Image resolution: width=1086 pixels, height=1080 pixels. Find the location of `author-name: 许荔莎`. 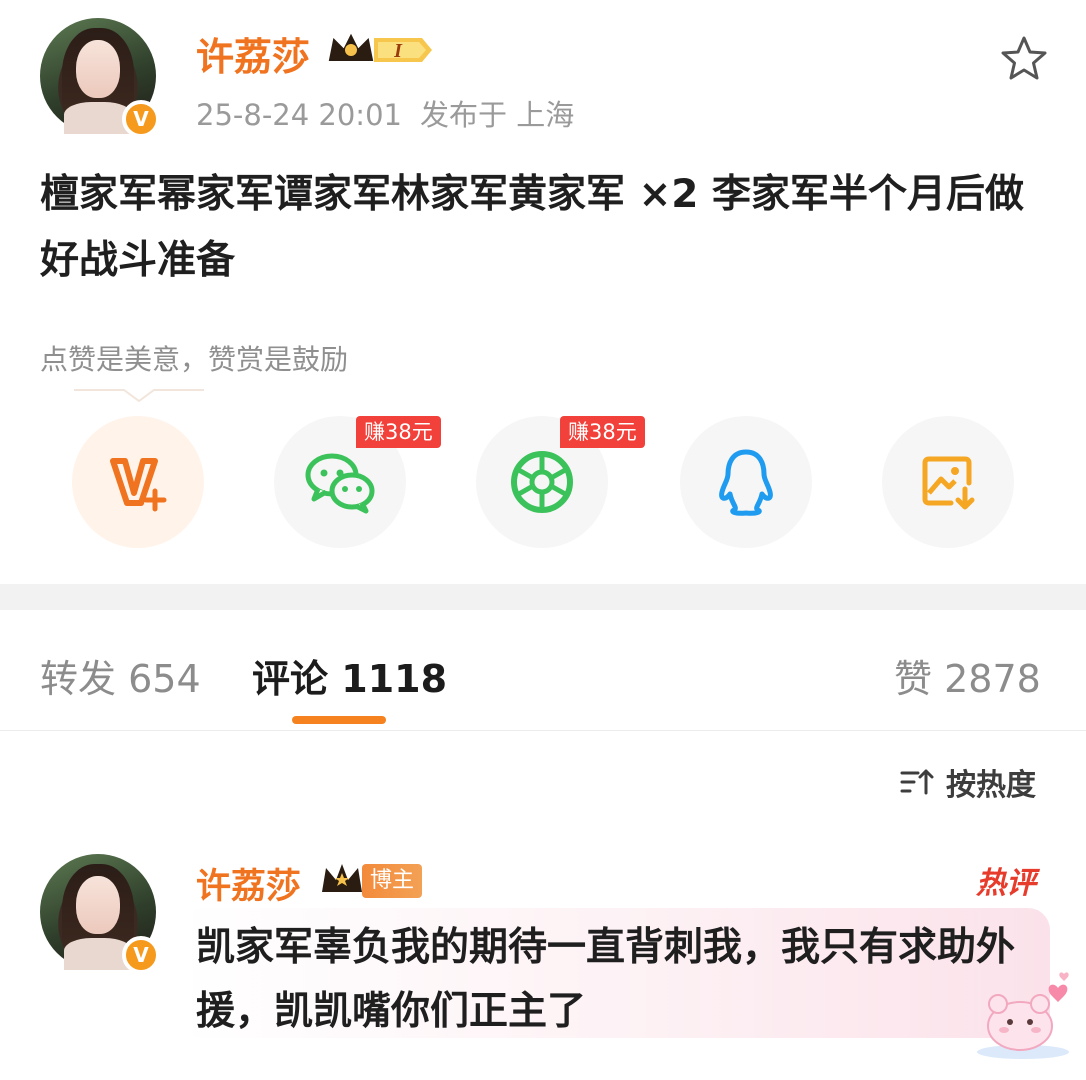

author-name: 许荔莎 is located at coordinates (253, 53).